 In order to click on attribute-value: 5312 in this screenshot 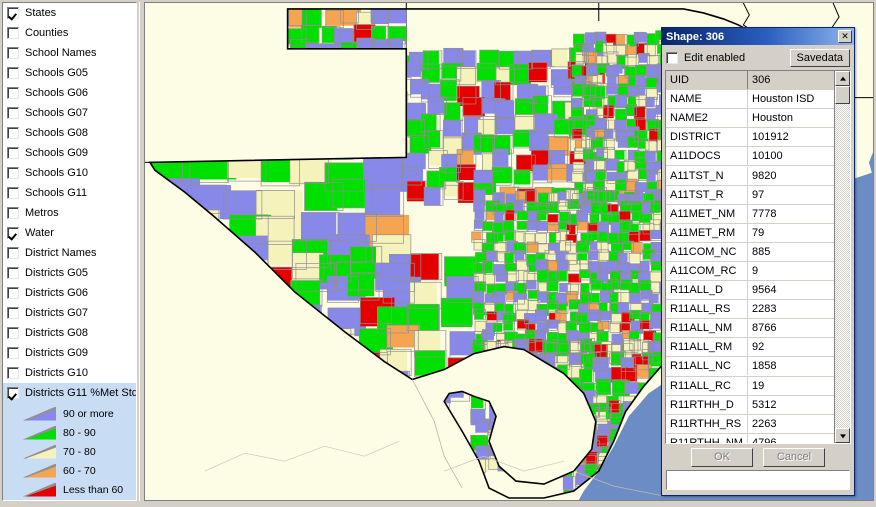, I will do `click(791, 405)`.